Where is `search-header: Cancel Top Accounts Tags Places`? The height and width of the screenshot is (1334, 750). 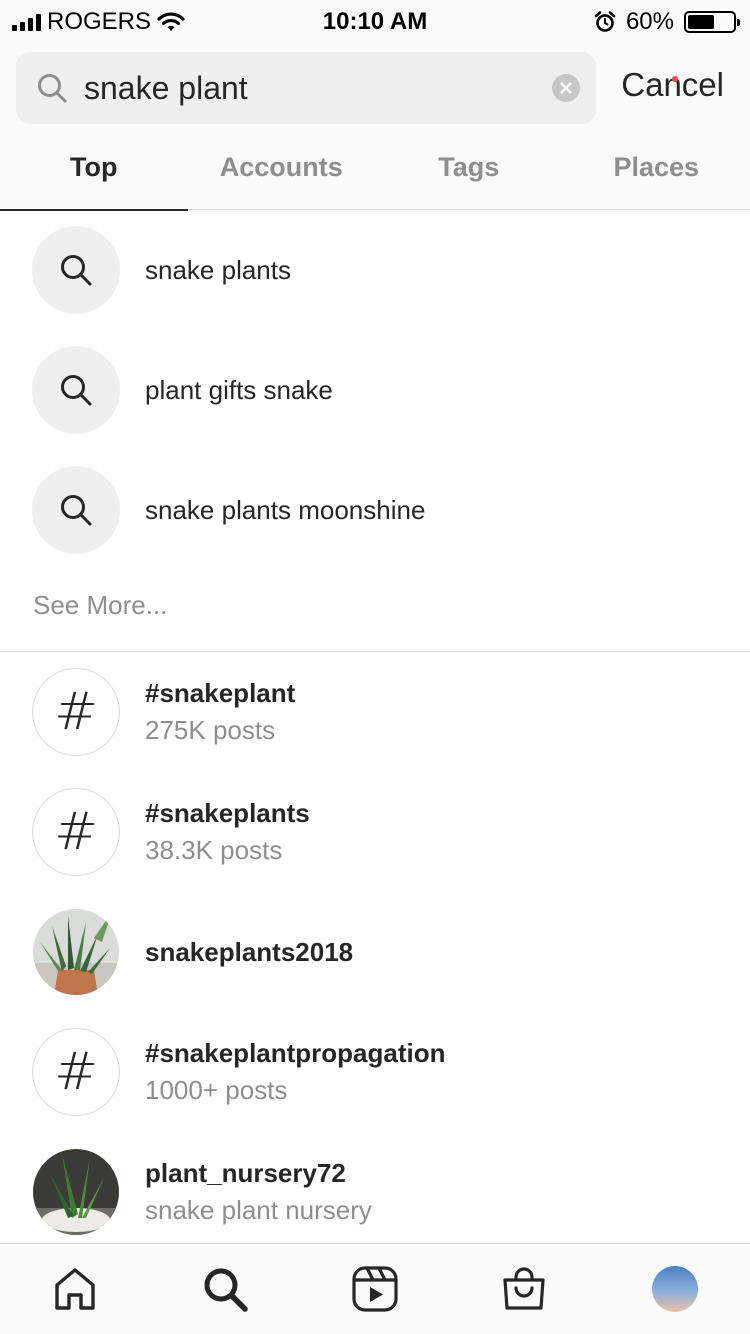 search-header: Cancel Top Accounts Tags Places is located at coordinates (375, 125).